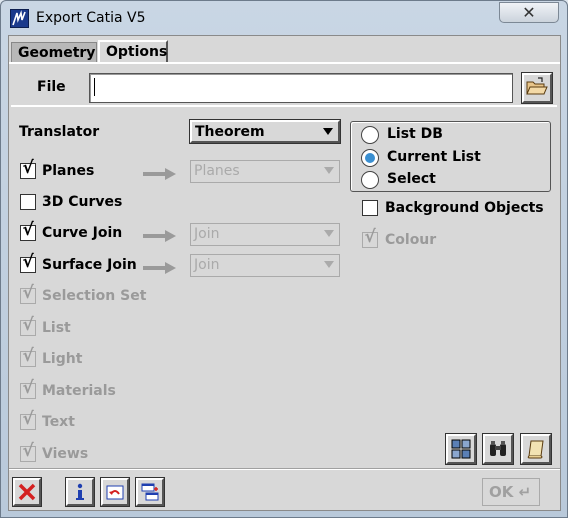 The image size is (568, 518). Describe the element at coordinates (464, 208) in the screenshot. I see `background-objects-label: Background Objects` at that location.